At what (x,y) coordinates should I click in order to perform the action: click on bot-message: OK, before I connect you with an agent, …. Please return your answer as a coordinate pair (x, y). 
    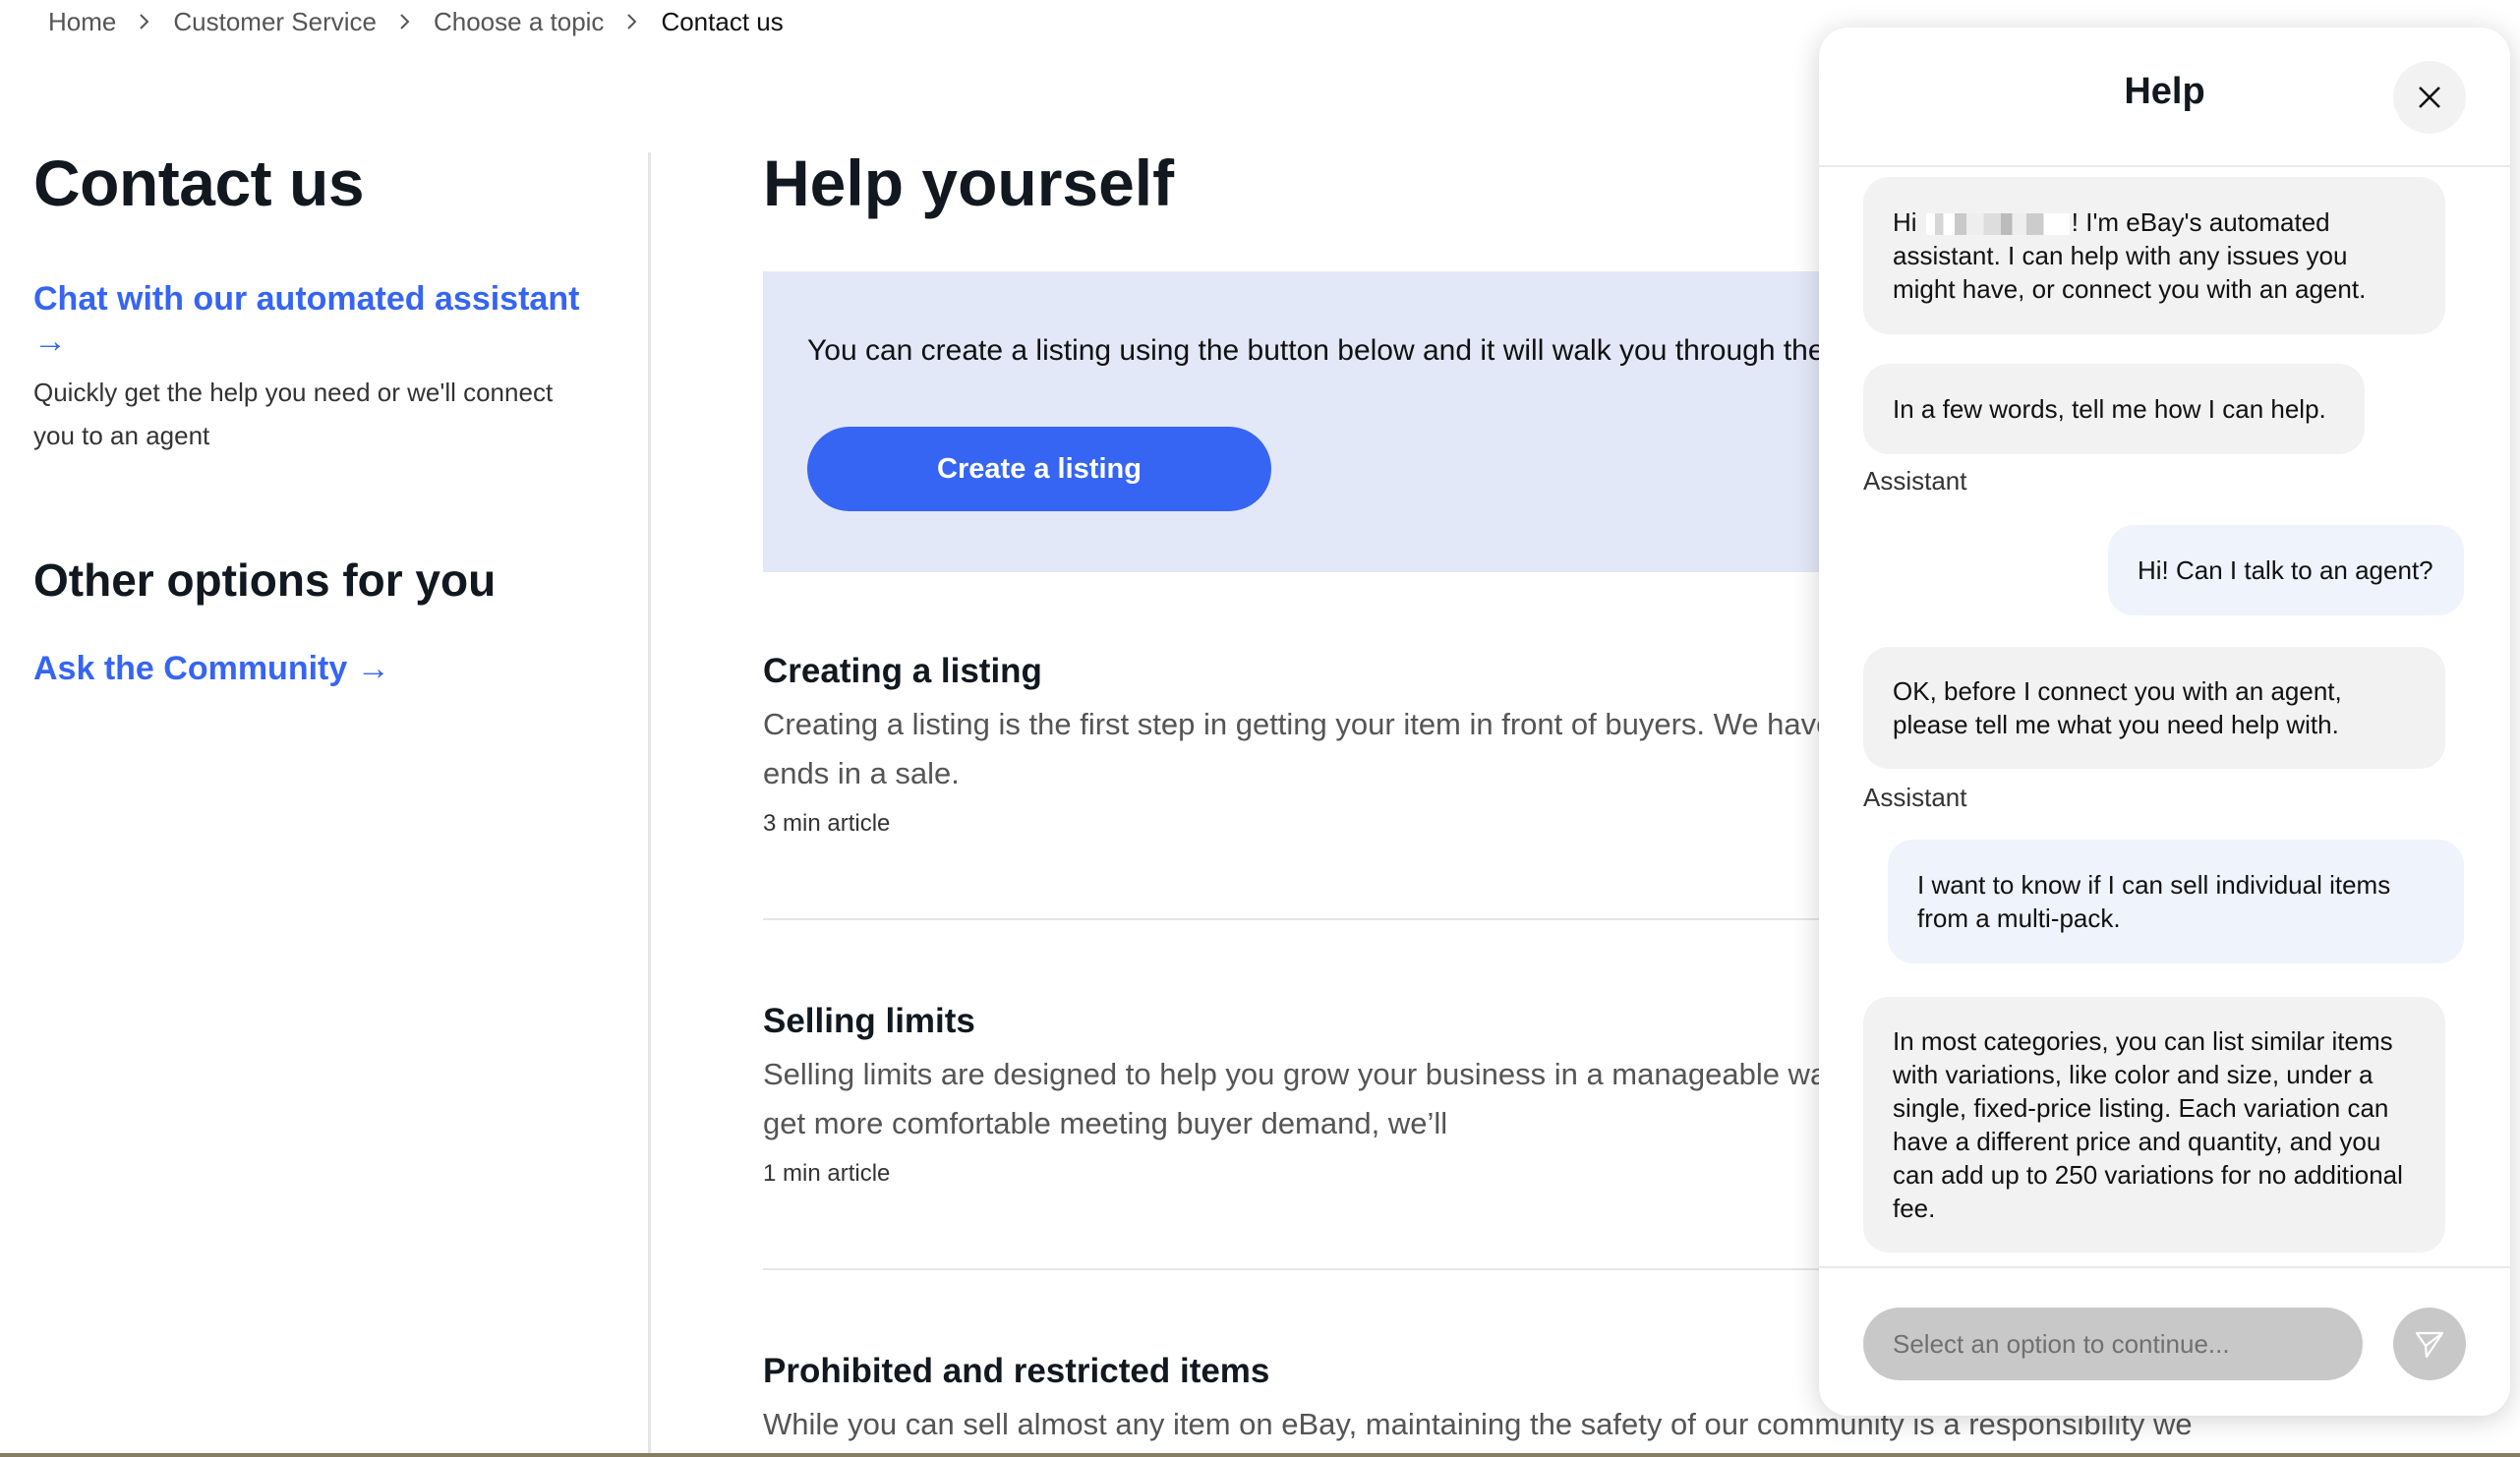
    Looking at the image, I should click on (2154, 708).